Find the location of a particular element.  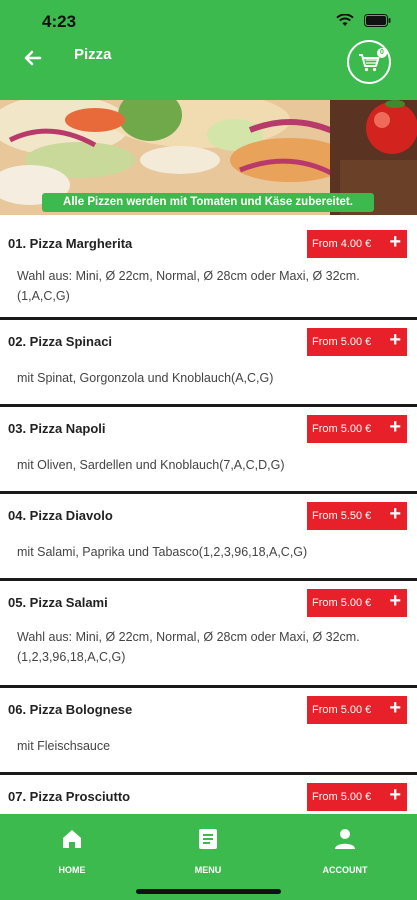

status-bar: 4:23 is located at coordinates (208, 20).